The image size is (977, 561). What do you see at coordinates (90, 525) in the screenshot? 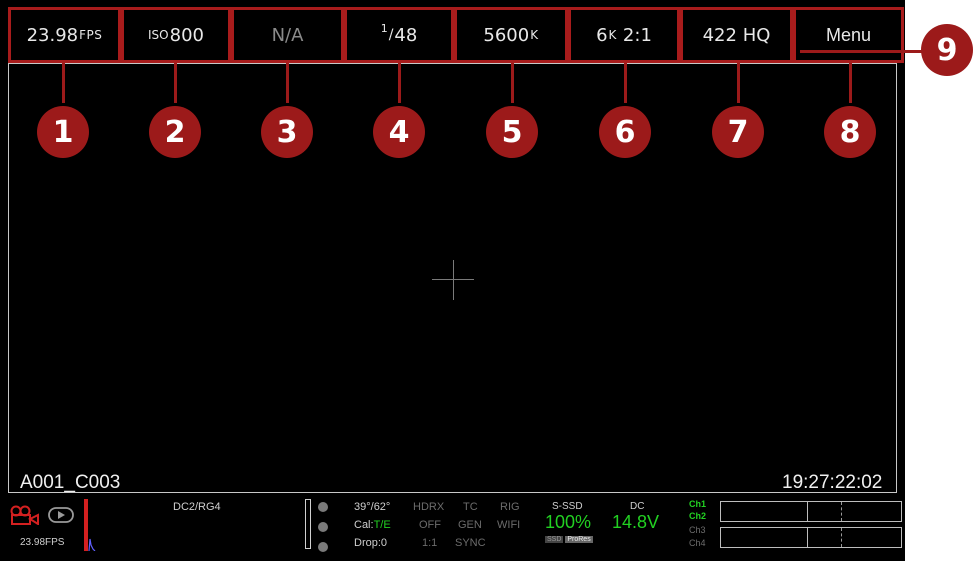
I see `histogram` at bounding box center [90, 525].